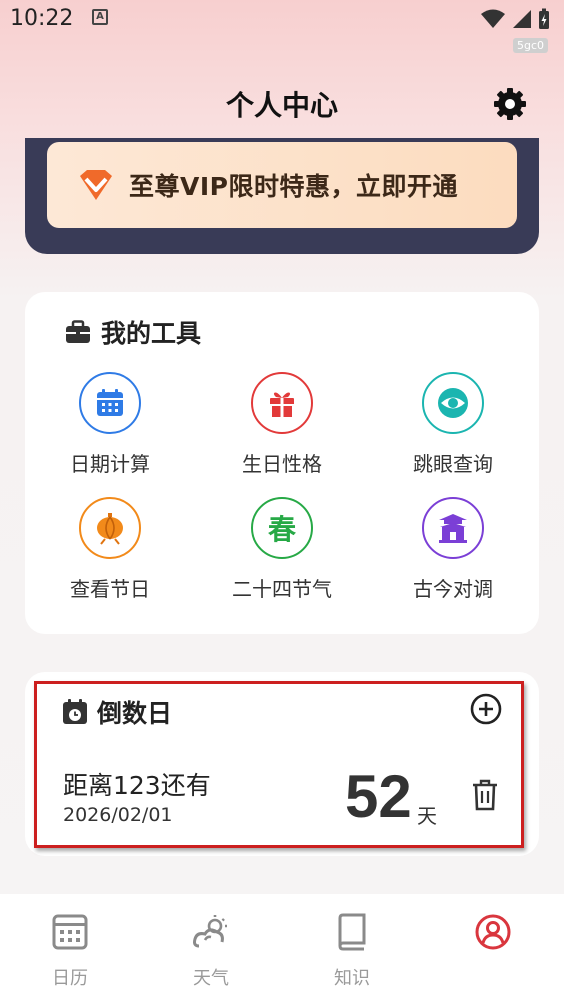  I want to click on highlight-box, so click(279, 764).